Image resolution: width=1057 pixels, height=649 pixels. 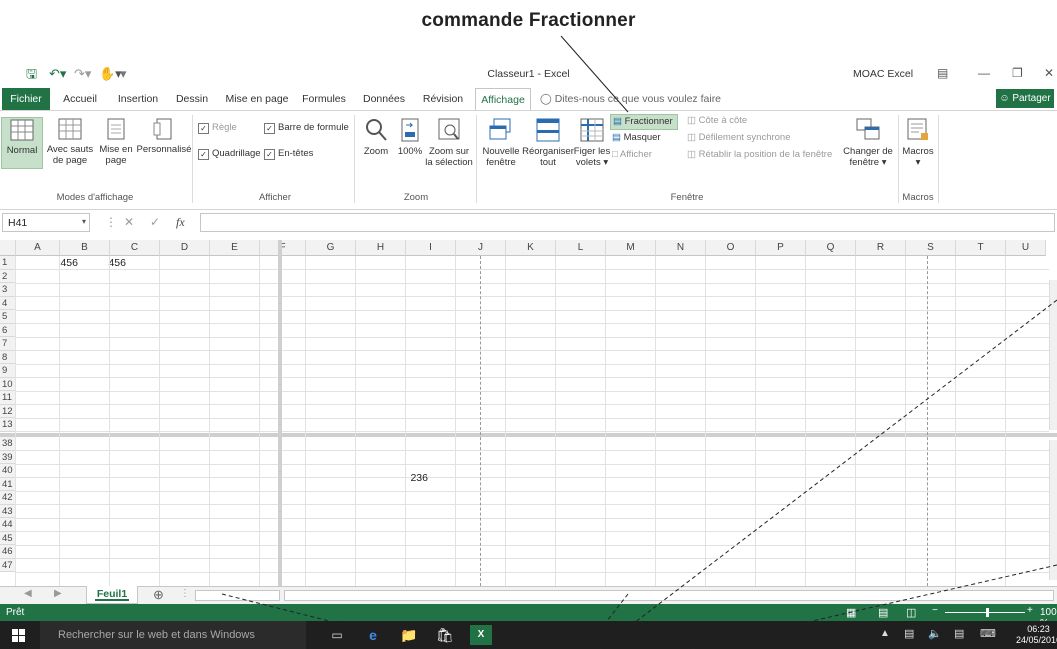 I want to click on new-window-button: Nouvelle fenêtre, so click(x=501, y=142).